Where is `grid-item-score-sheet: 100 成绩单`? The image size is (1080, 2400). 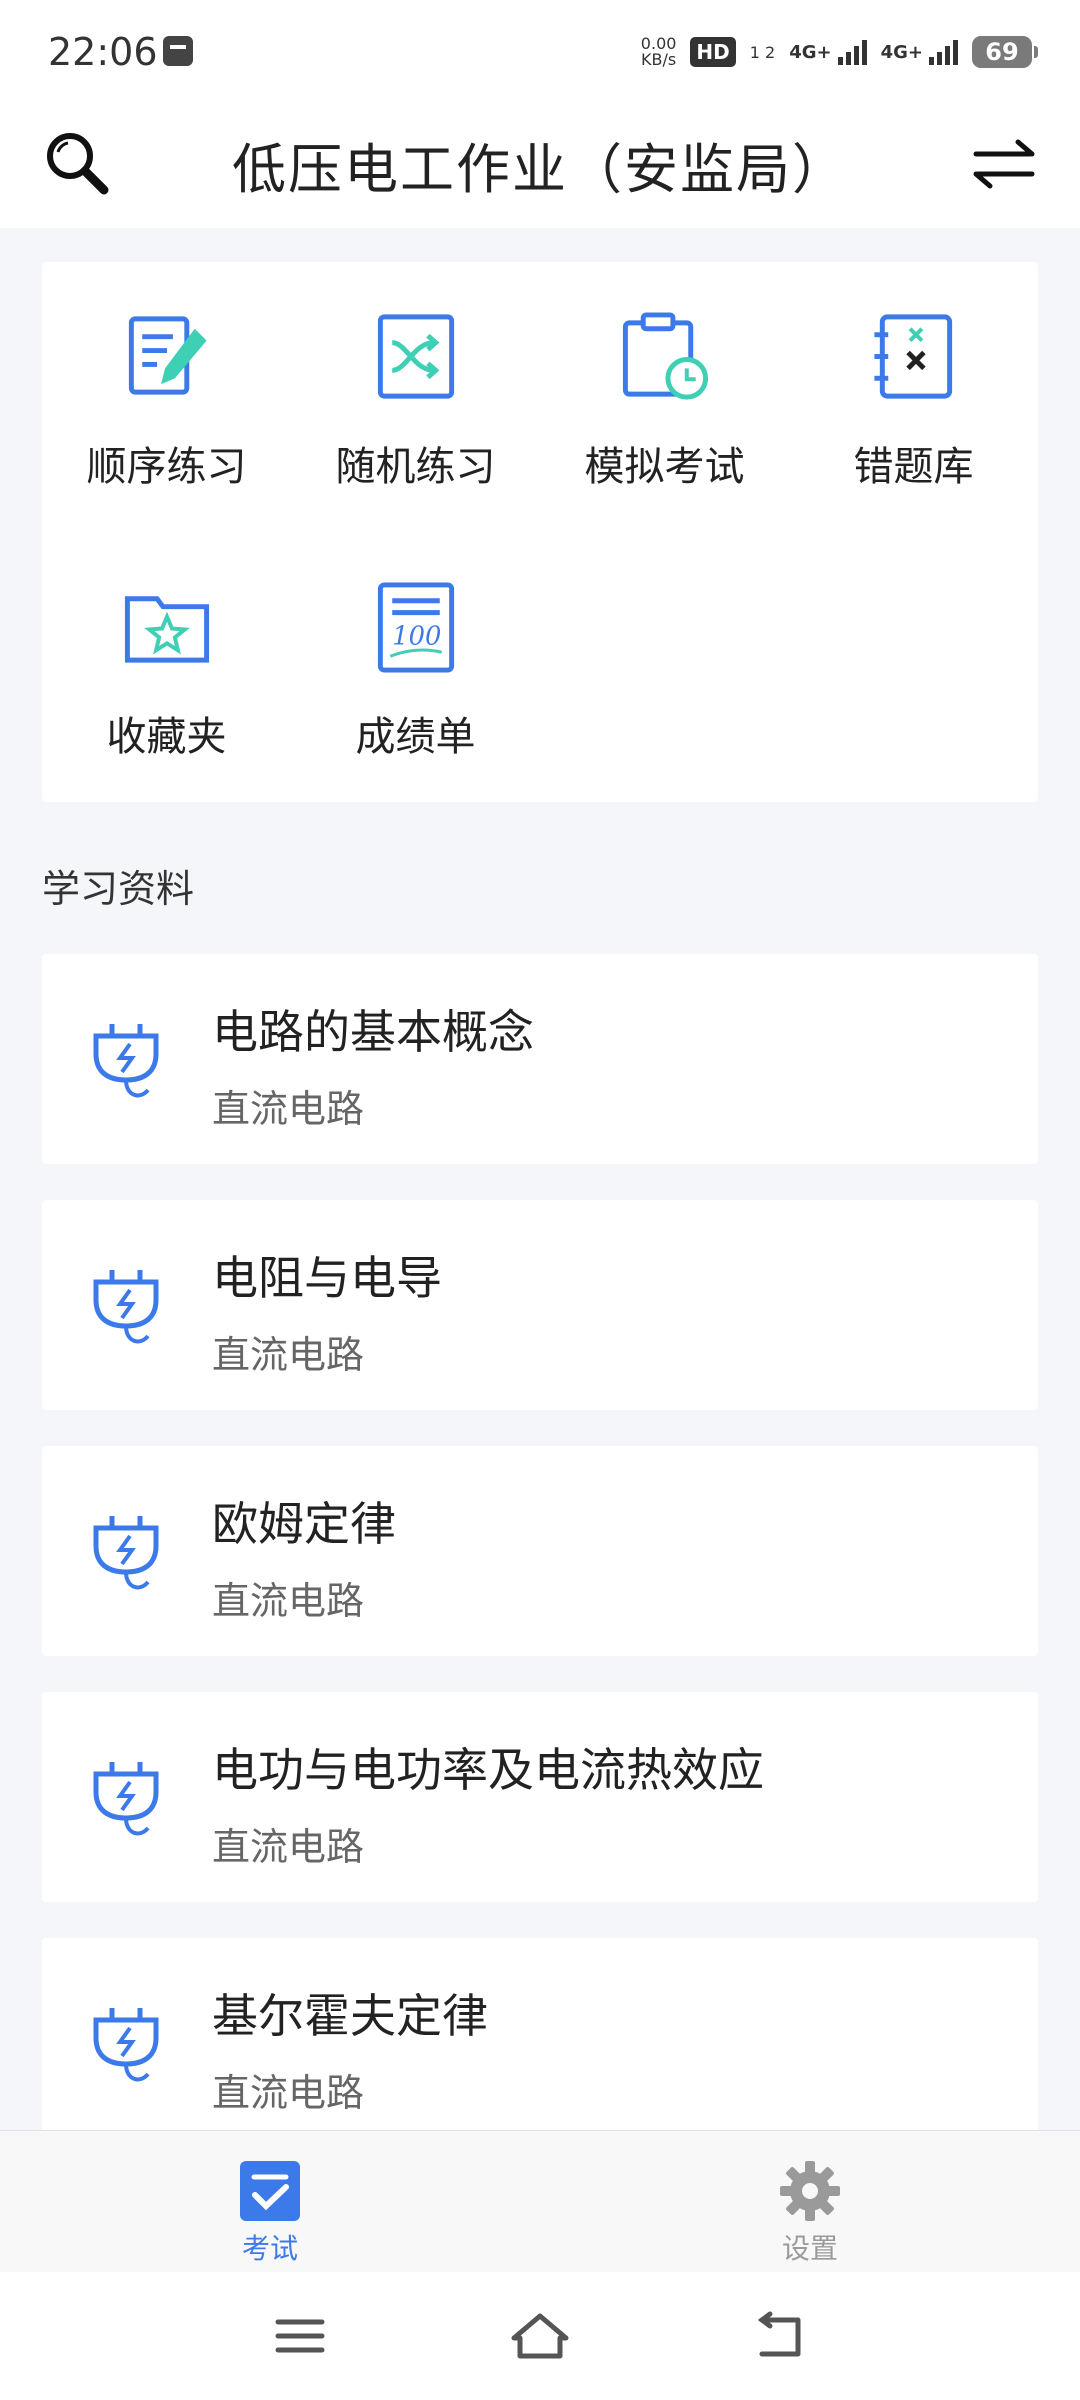 grid-item-score-sheet: 100 成绩单 is located at coordinates (415, 647).